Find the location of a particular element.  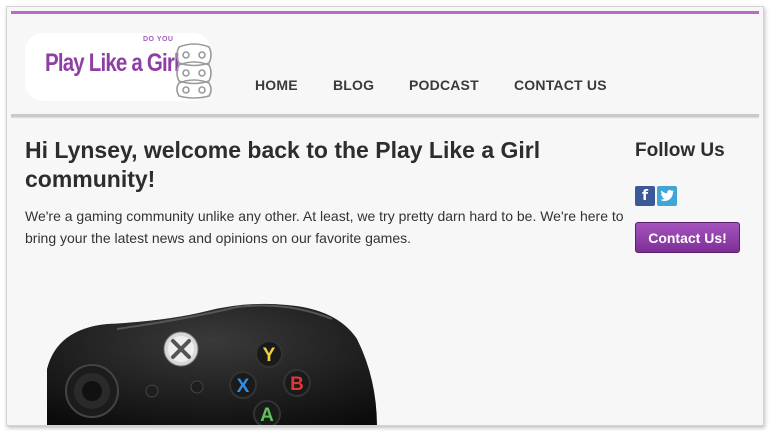

top-accent-line is located at coordinates (385, 12).